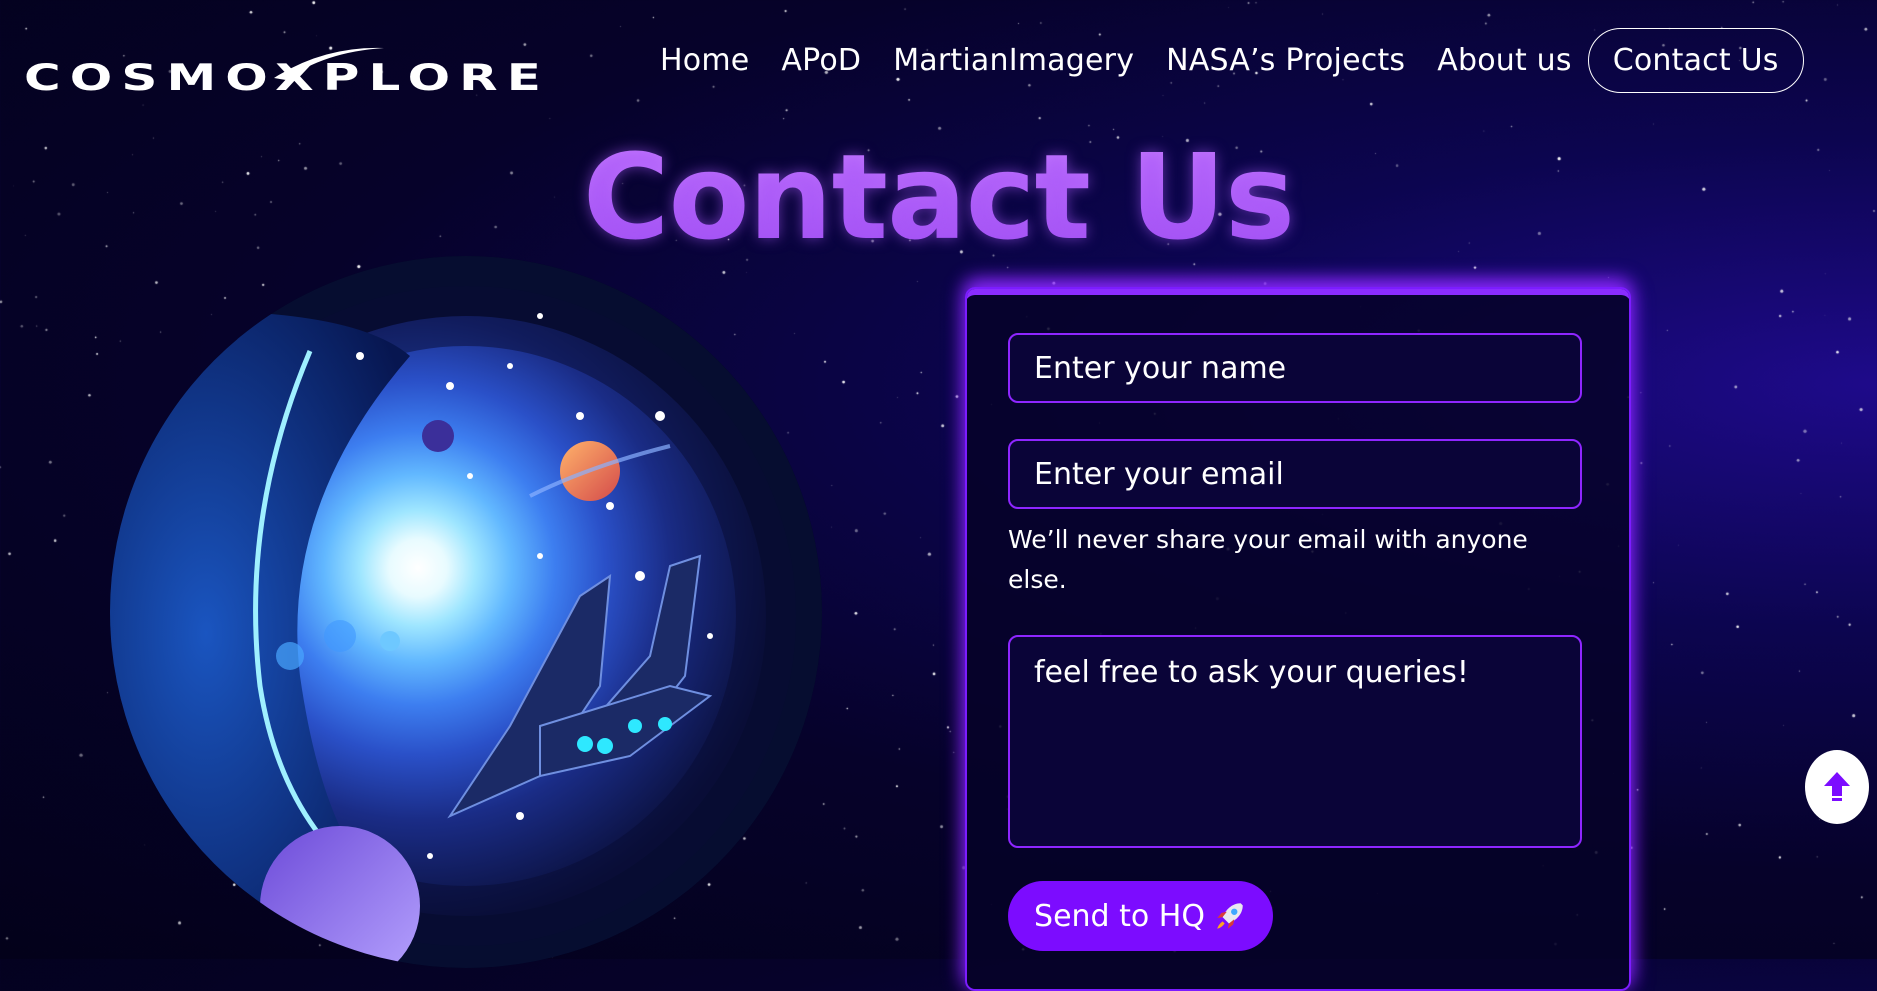  What do you see at coordinates (1295, 474) in the screenshot?
I see `email-input` at bounding box center [1295, 474].